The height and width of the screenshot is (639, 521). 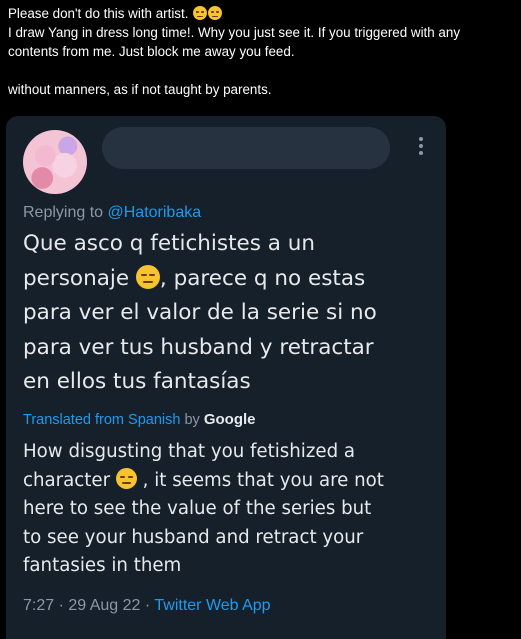 I want to click on tweet-metadata: 7:27 · 29 Aug 22 · Twitter Web App, so click(x=147, y=605).